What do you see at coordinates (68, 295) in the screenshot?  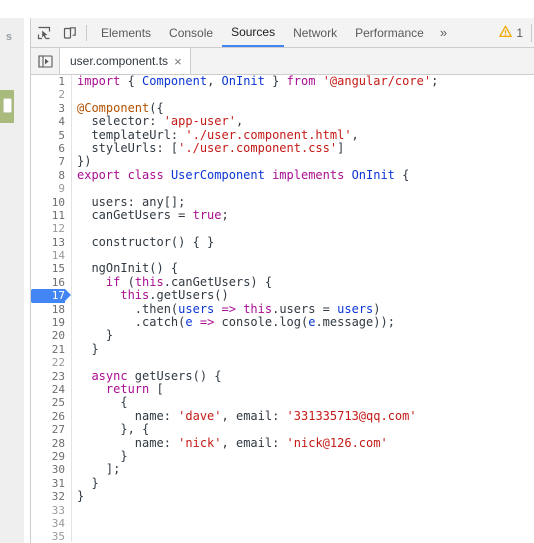 I see `breakpoint-marker` at bounding box center [68, 295].